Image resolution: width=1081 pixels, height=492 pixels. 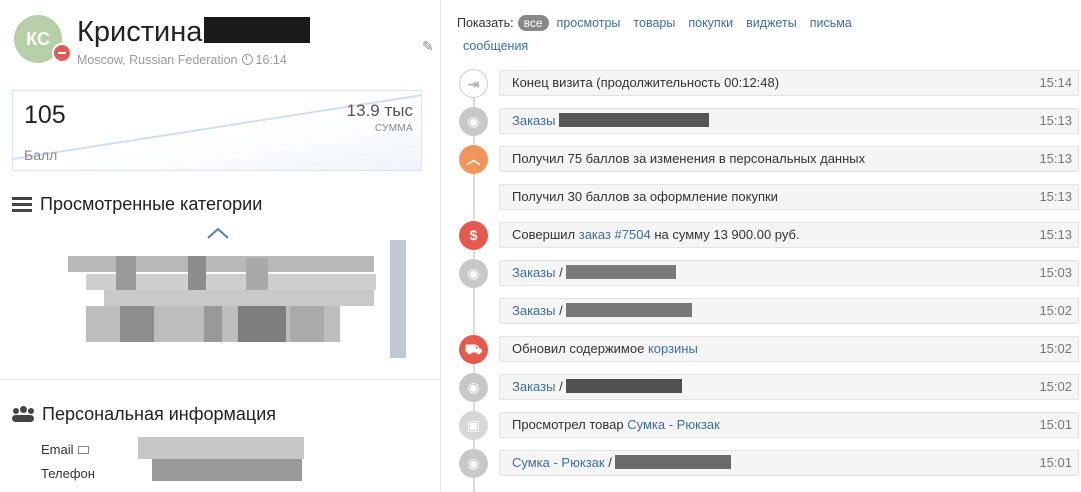 What do you see at coordinates (140, 32) in the screenshot?
I see `contact-first-name: Кристина` at bounding box center [140, 32].